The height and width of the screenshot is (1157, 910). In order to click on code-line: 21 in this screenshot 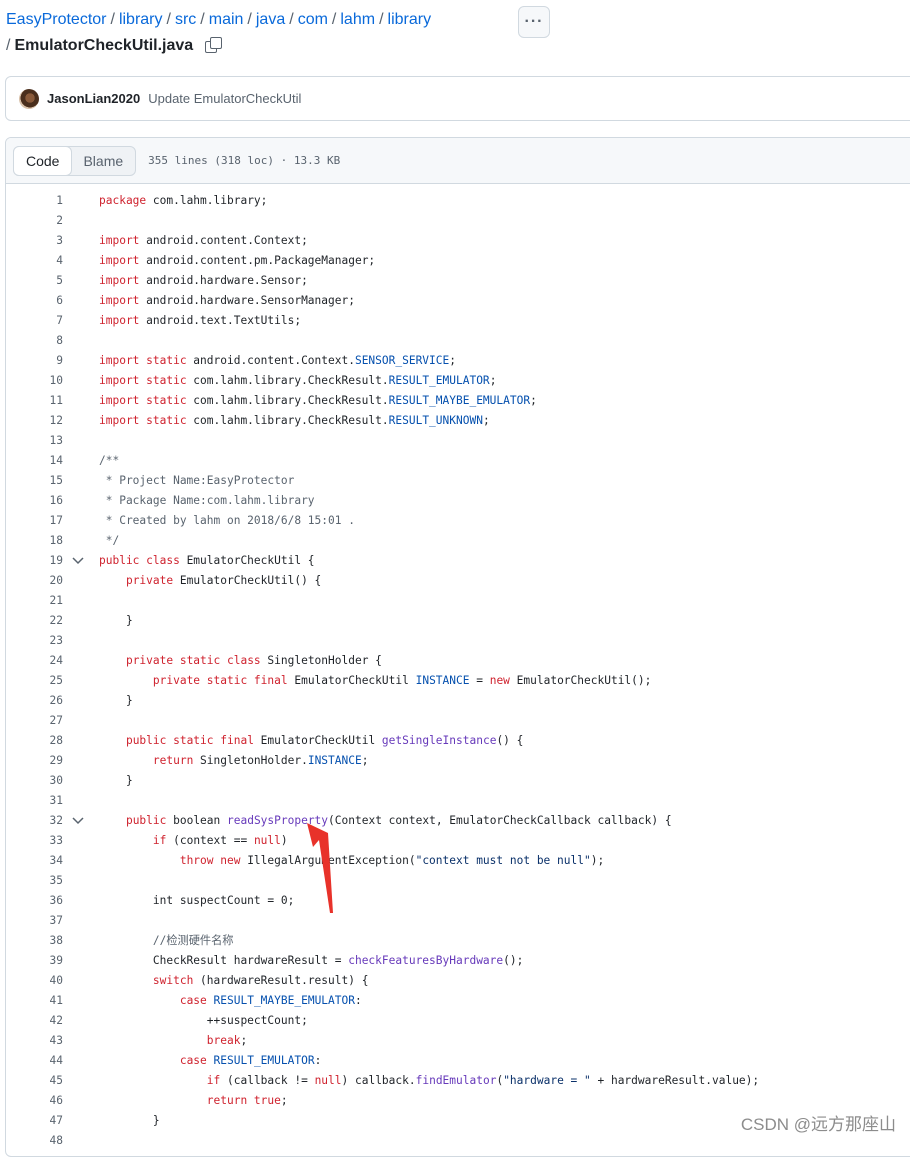, I will do `click(458, 601)`.